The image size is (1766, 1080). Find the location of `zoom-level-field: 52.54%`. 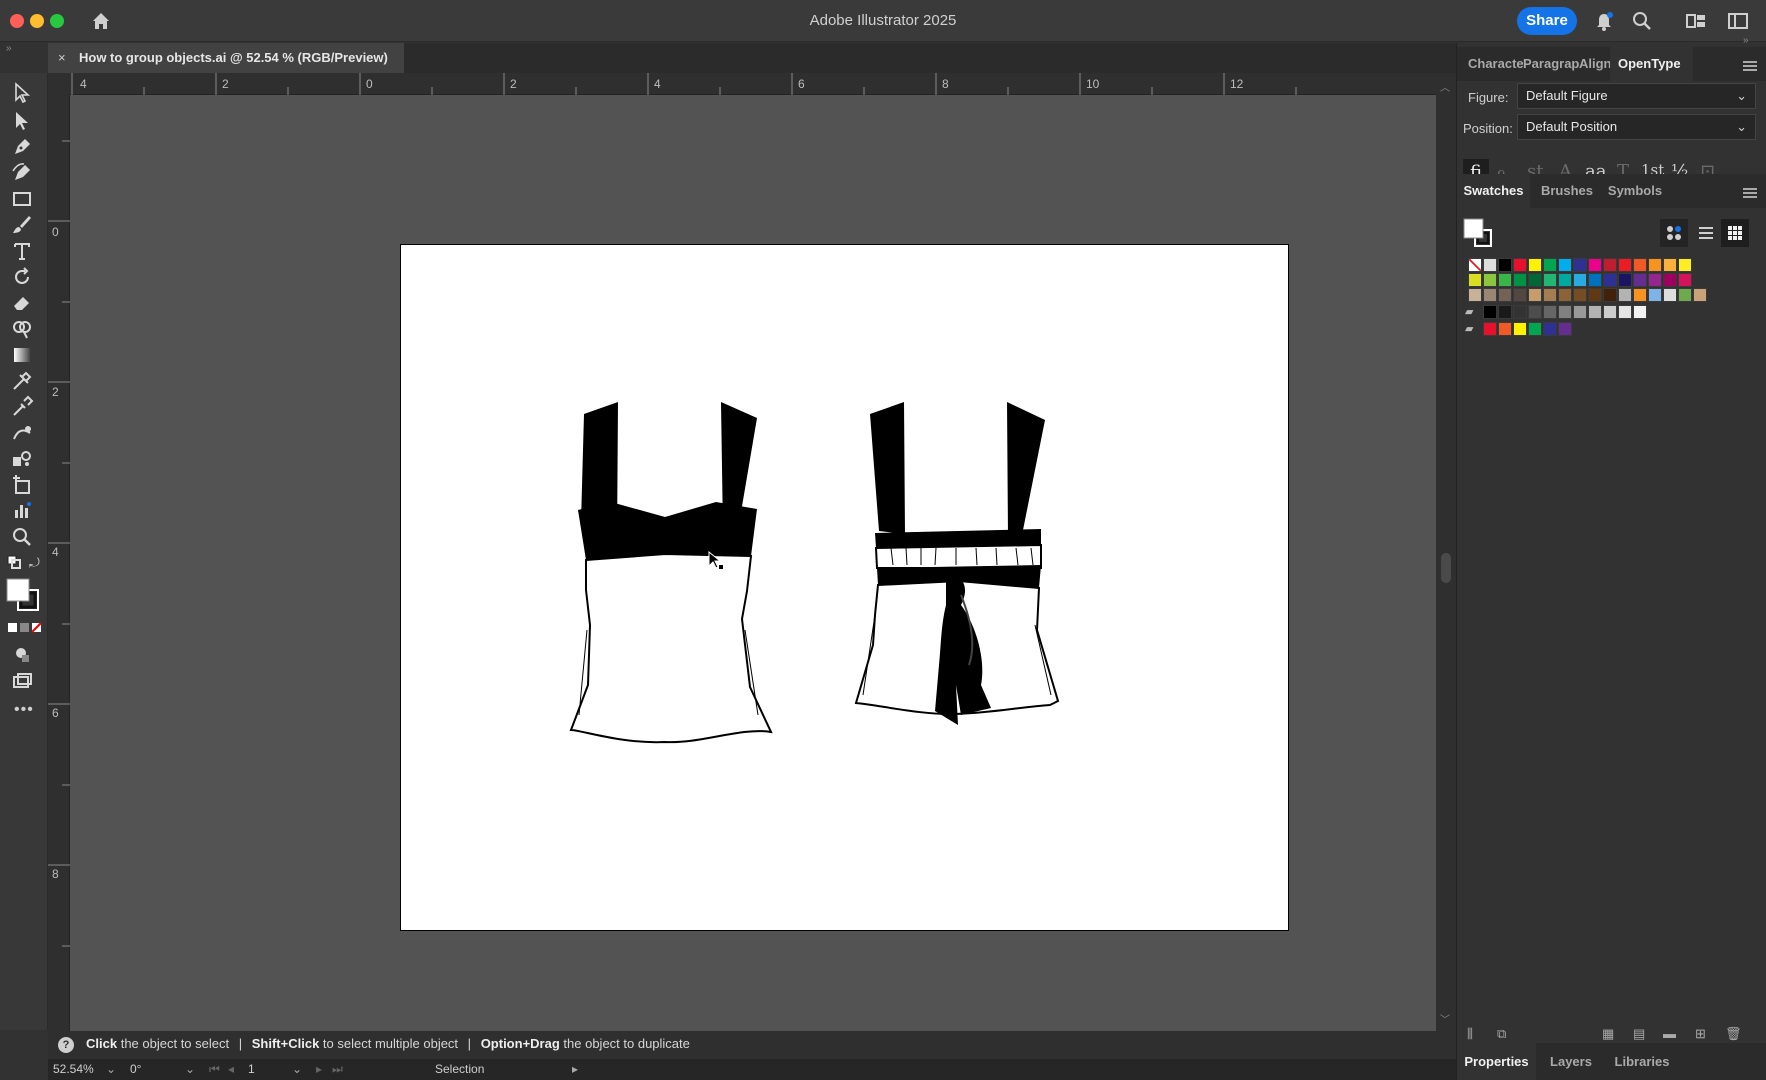

zoom-level-field: 52.54% is located at coordinates (73, 1069).